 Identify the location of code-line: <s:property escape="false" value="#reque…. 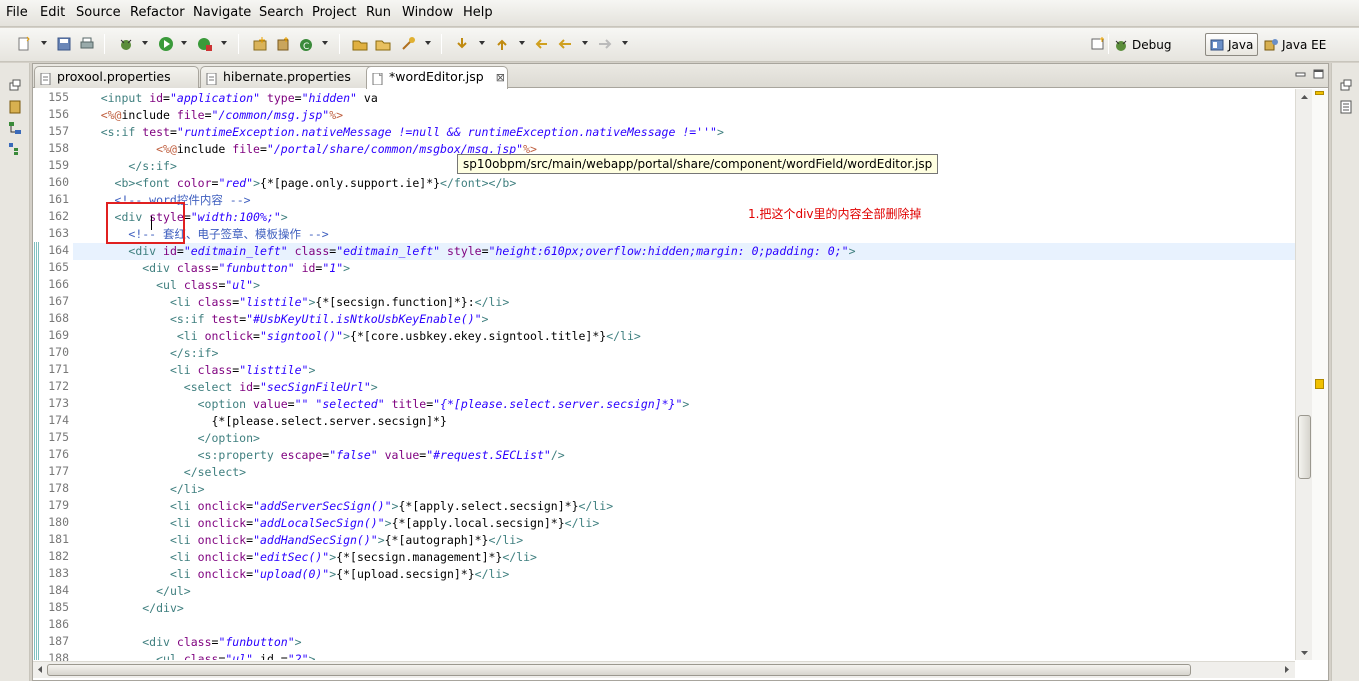
(684, 455).